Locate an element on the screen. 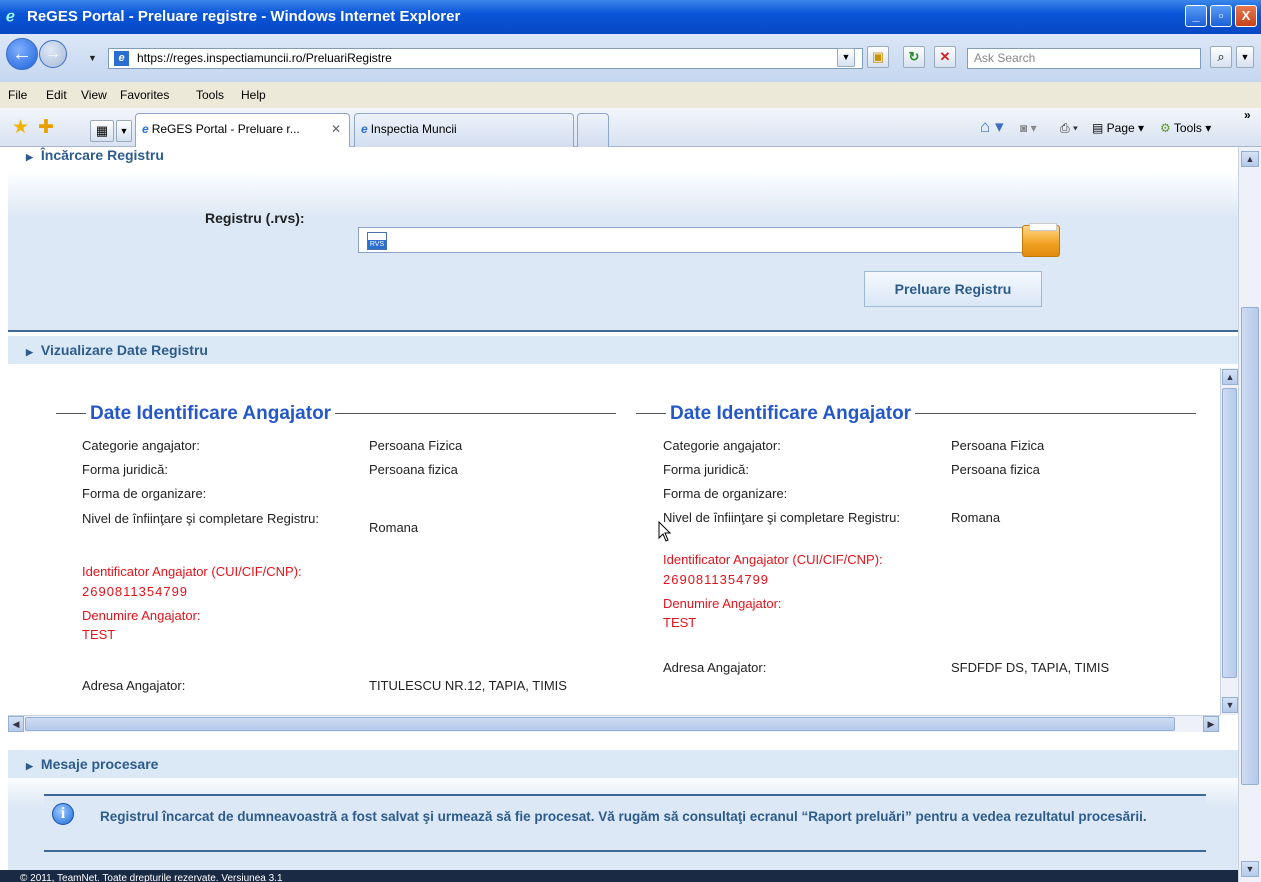  browse-folder-icon is located at coordinates (1041, 240).